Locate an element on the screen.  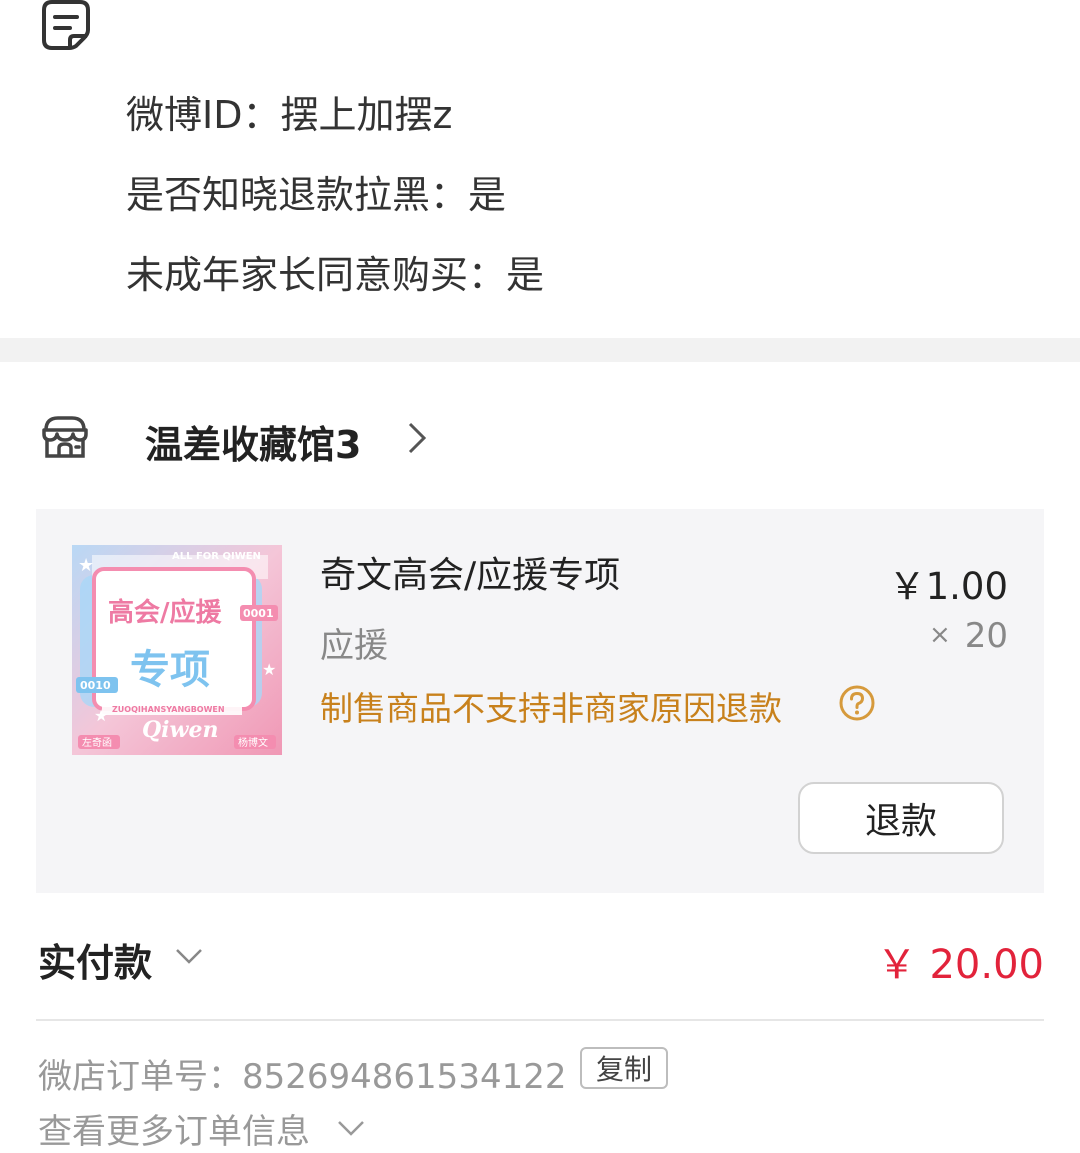
paid-amount: ￥ 20.00 is located at coordinates (960, 965).